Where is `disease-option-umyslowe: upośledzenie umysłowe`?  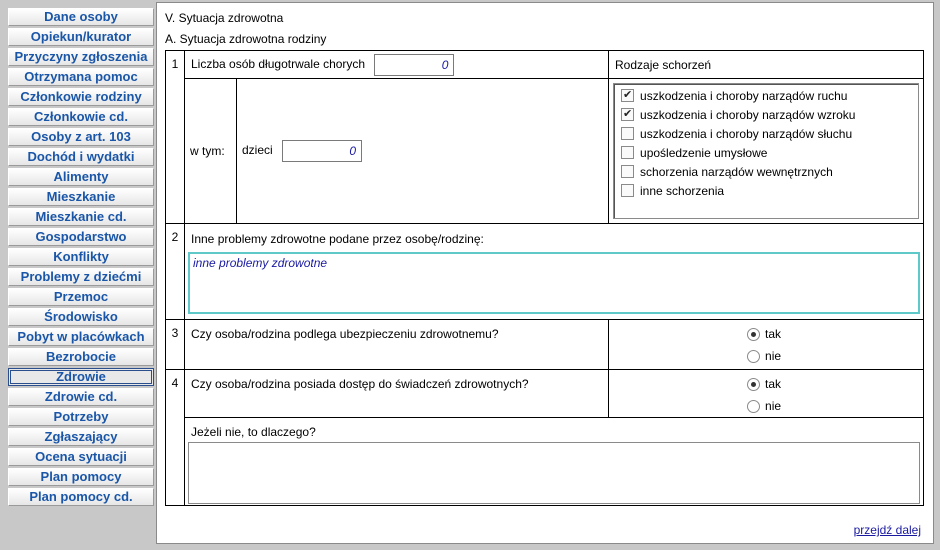
disease-option-umyslowe: upośledzenie umysłowe is located at coordinates (766, 152).